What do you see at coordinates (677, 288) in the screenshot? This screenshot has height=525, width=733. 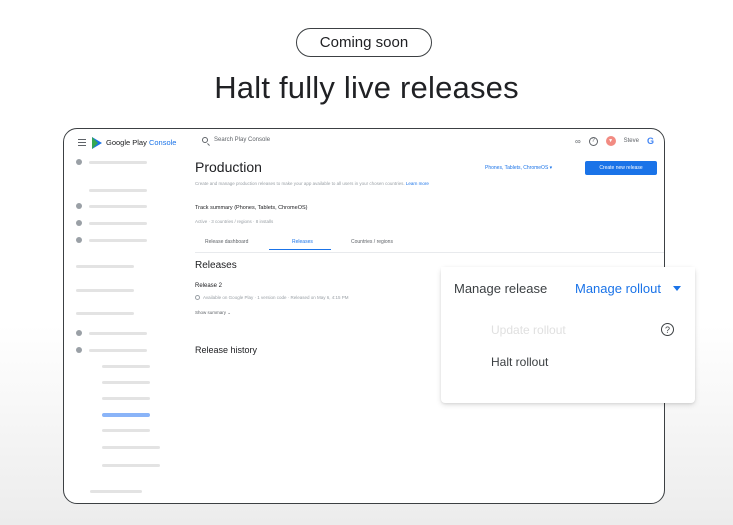 I see `dropdown-arrow-icon` at bounding box center [677, 288].